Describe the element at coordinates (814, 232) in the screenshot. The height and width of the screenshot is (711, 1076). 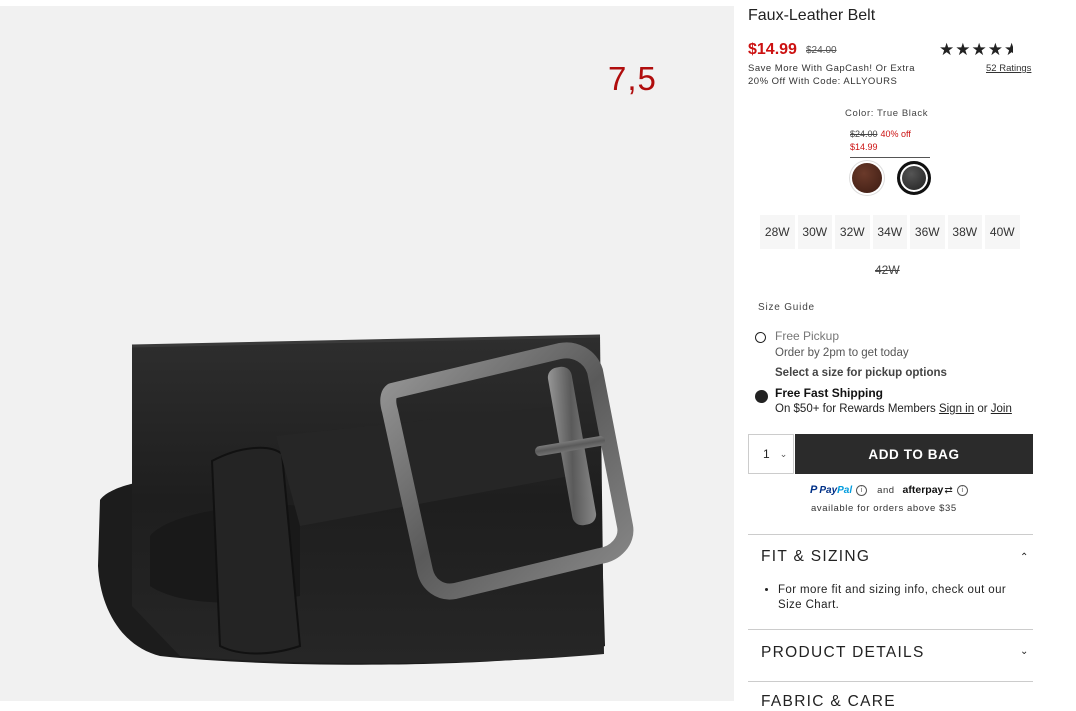
I see `size-button: 30W` at that location.